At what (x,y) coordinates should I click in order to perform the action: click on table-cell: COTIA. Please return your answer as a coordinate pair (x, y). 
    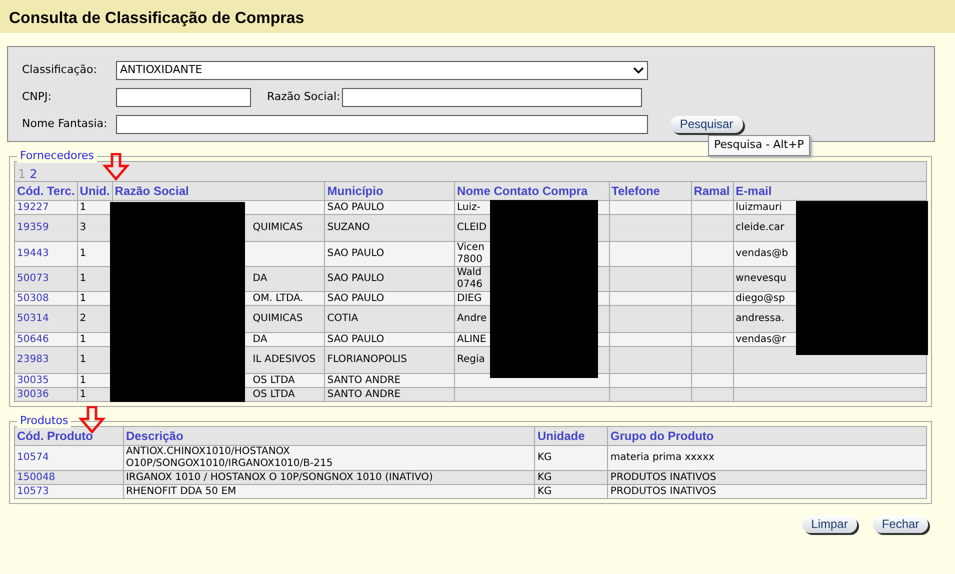
    Looking at the image, I should click on (342, 318).